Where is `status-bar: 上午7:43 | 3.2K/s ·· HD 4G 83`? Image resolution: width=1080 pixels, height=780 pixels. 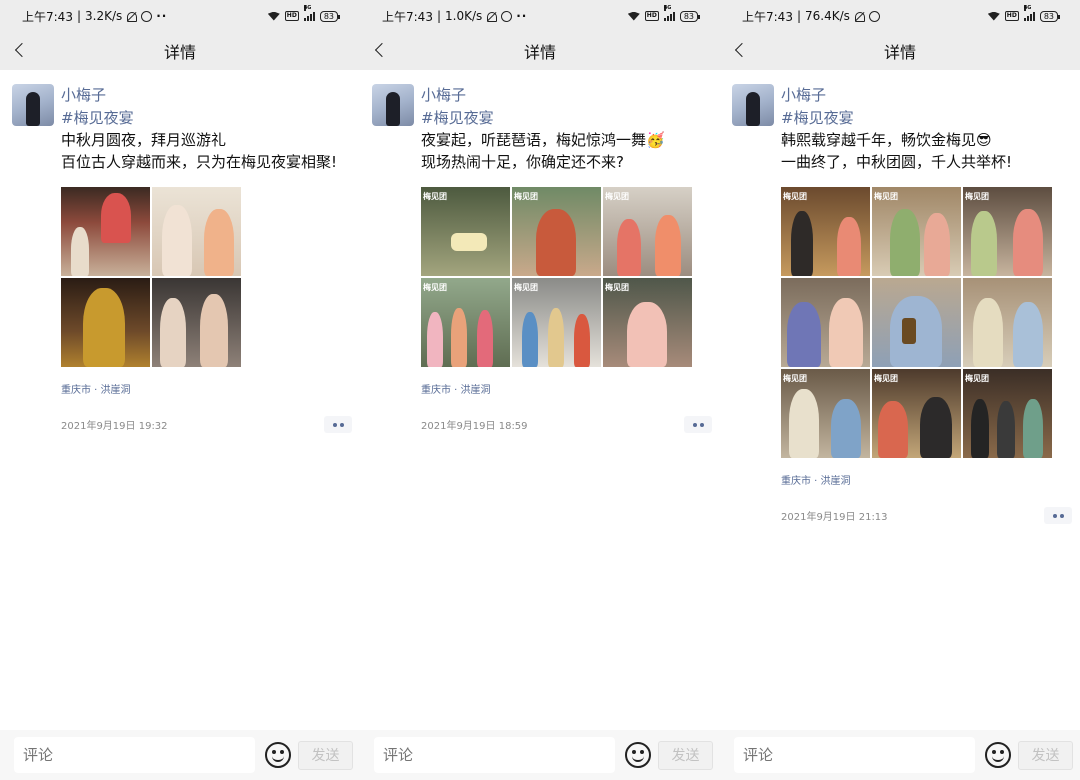
status-bar: 上午7:43 | 3.2K/s ·· HD 4G 83 is located at coordinates (180, 16).